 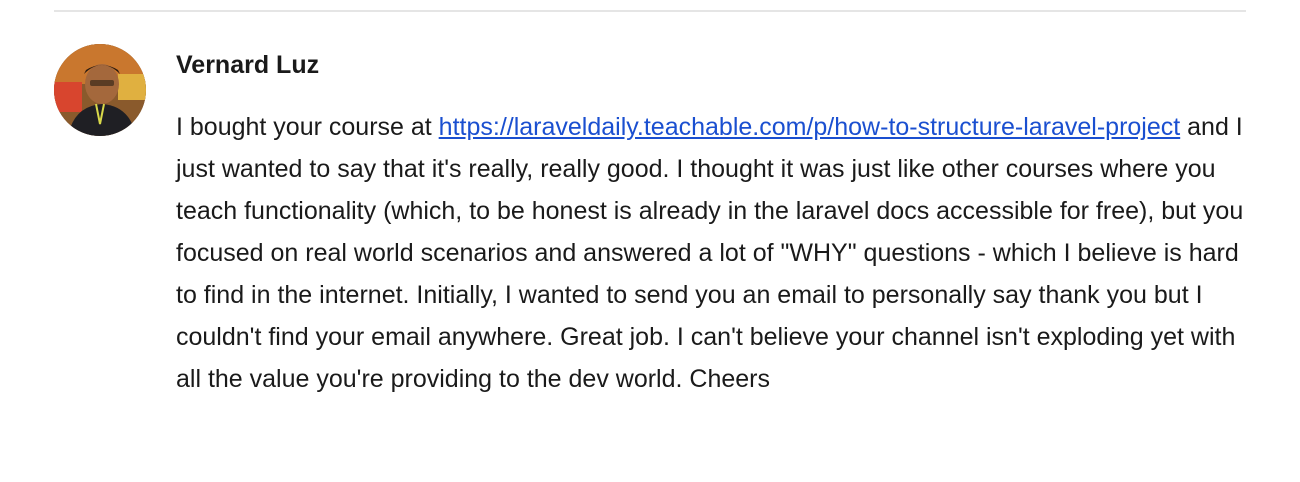 What do you see at coordinates (650, 11) in the screenshot?
I see `top-divider` at bounding box center [650, 11].